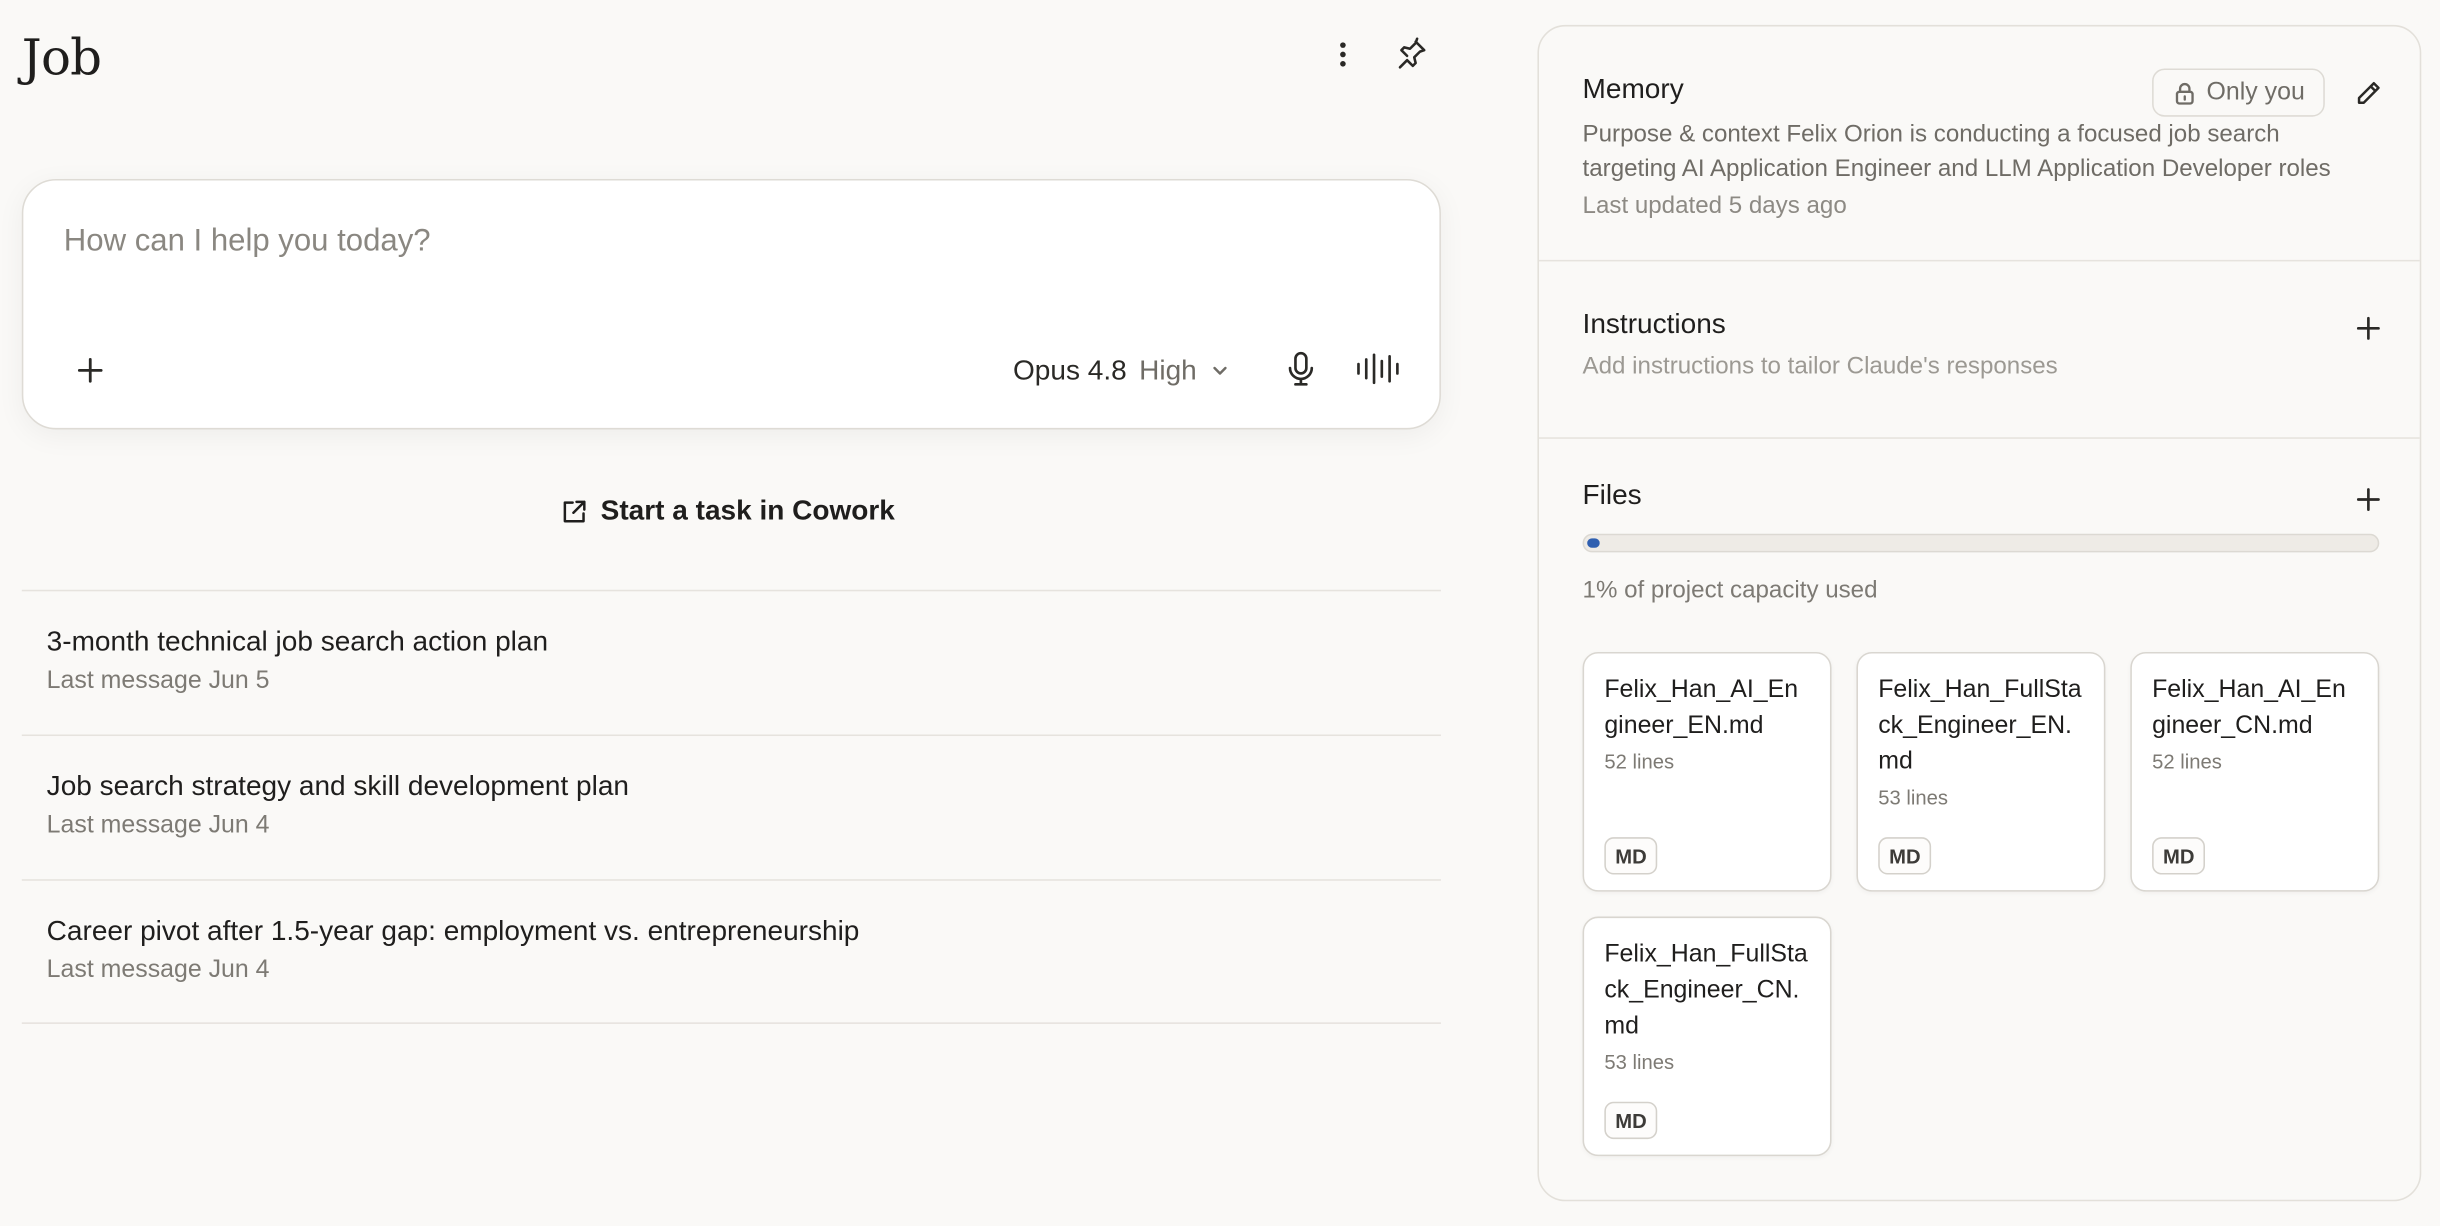 This screenshot has width=2440, height=1226. Describe the element at coordinates (1654, 324) in the screenshot. I see `instructions-heading: Instructions` at that location.